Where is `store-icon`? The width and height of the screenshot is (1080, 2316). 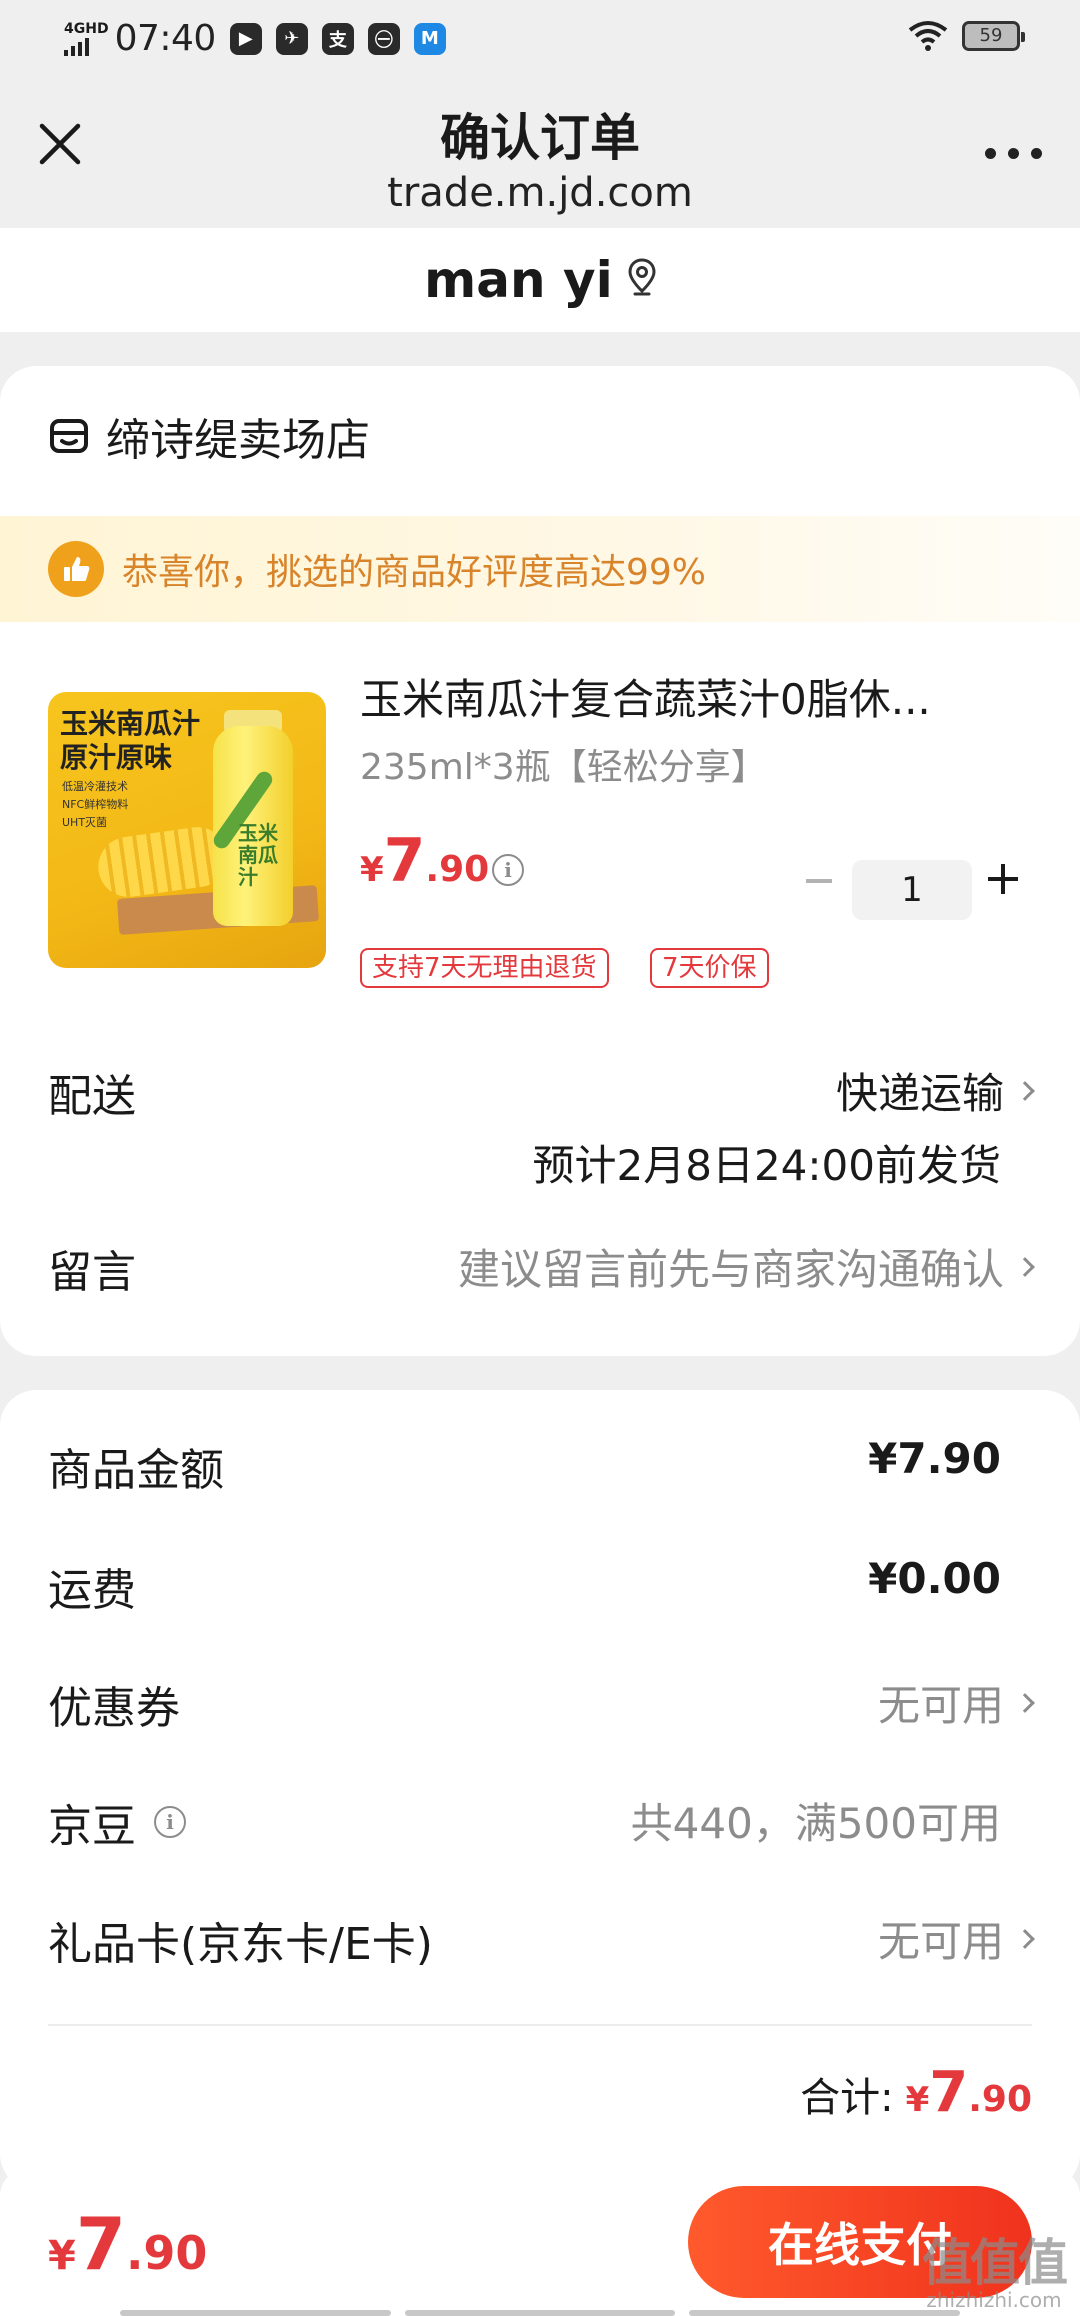
store-icon is located at coordinates (69, 436).